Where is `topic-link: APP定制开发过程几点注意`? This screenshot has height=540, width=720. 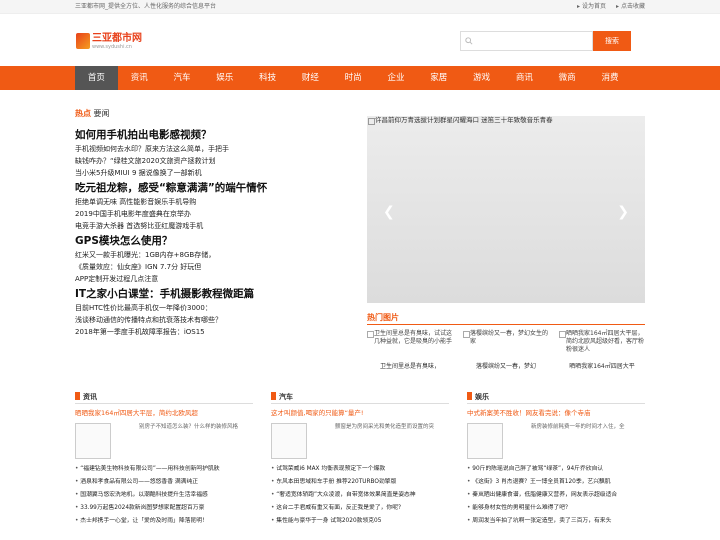 topic-link: APP定制开发过程几点注意 is located at coordinates (218, 279).